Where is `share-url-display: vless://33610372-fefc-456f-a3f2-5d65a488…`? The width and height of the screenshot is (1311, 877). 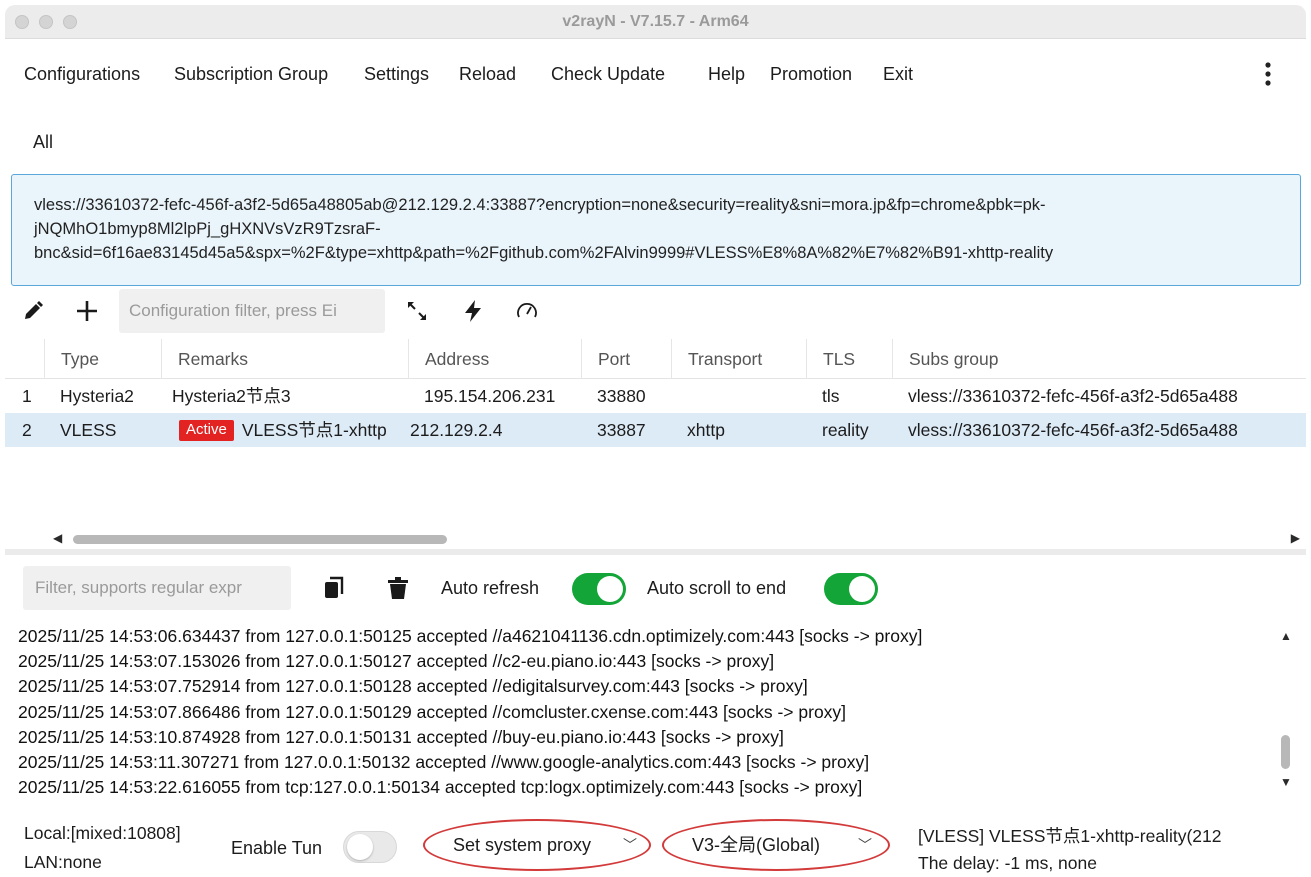 share-url-display: vless://33610372-fefc-456f-a3f2-5d65a488… is located at coordinates (656, 230).